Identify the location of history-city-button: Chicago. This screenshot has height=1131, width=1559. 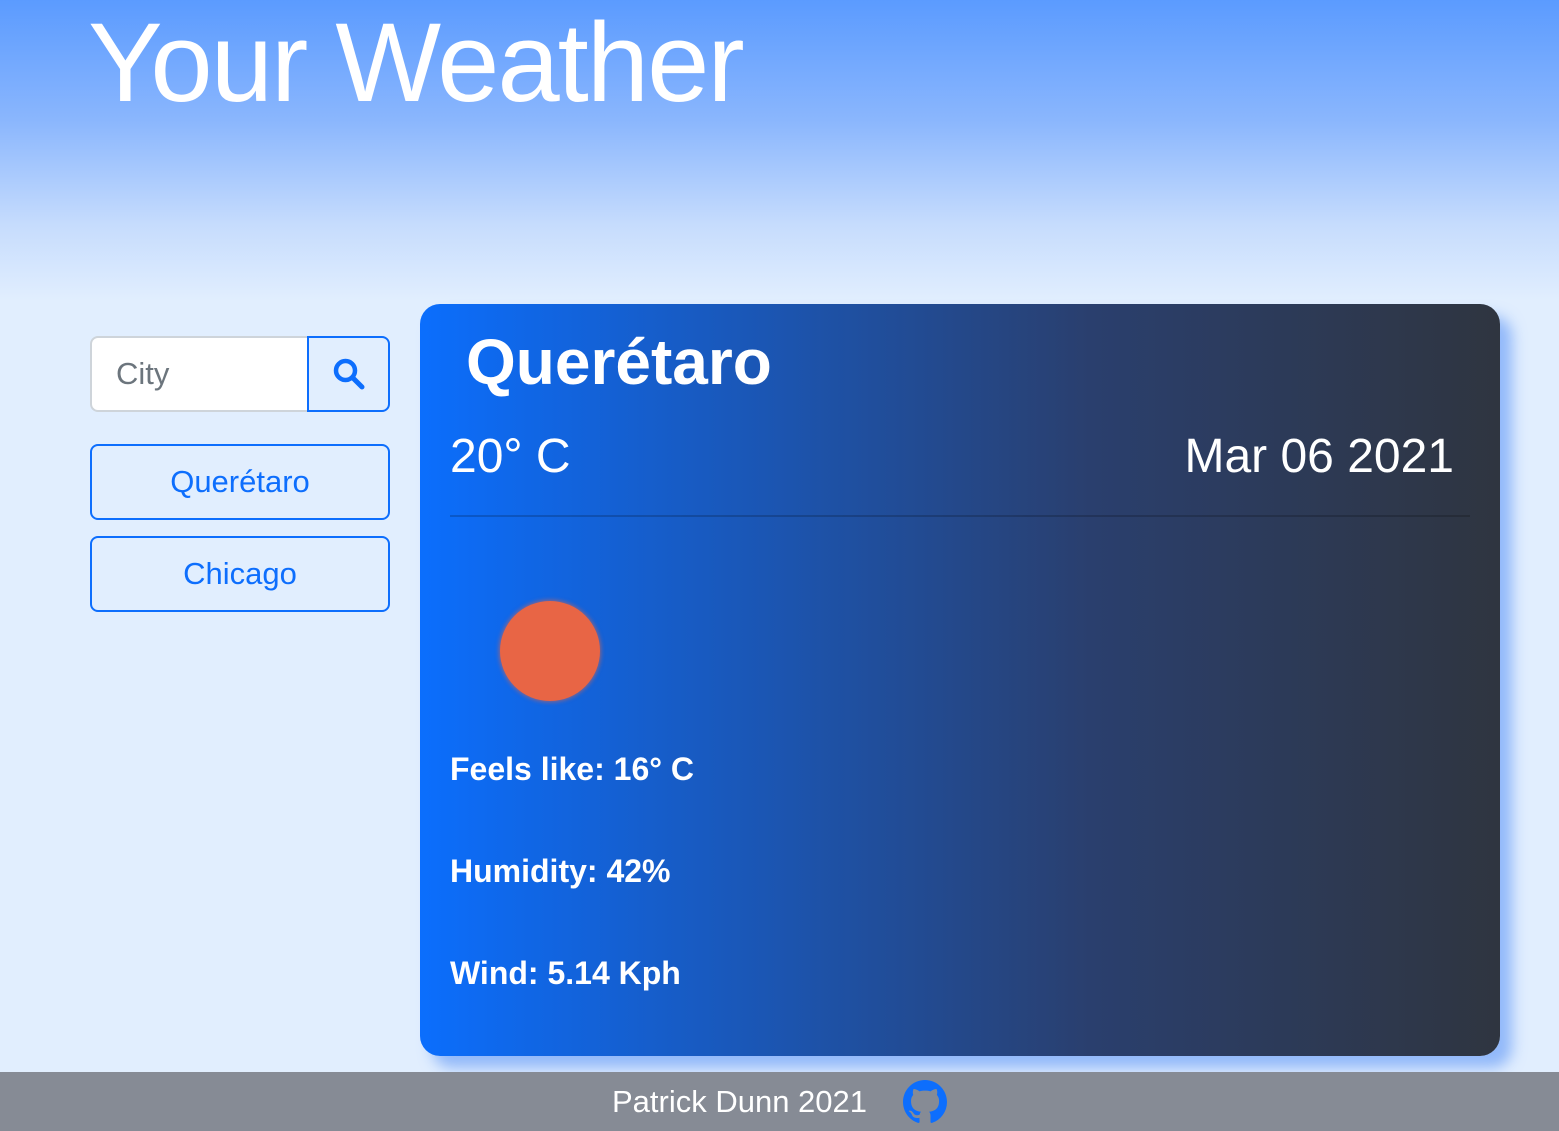
(240, 574).